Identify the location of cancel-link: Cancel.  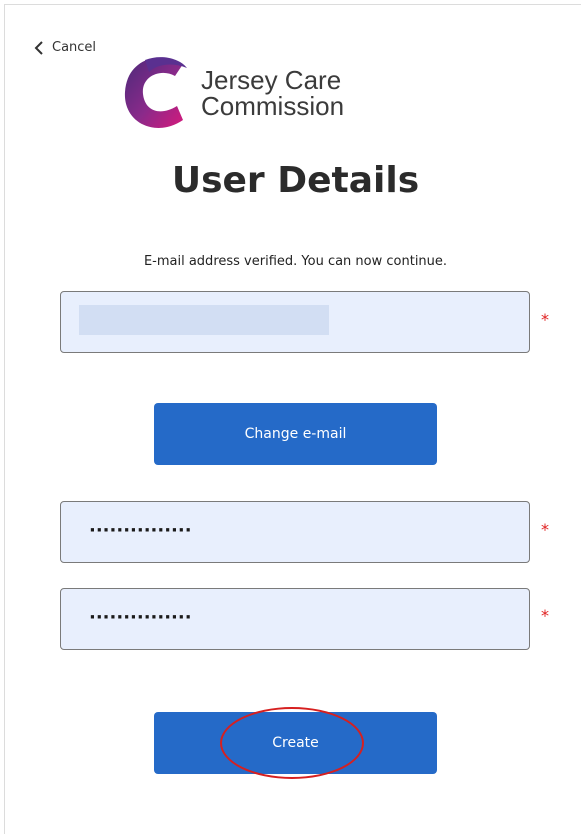
(65, 47).